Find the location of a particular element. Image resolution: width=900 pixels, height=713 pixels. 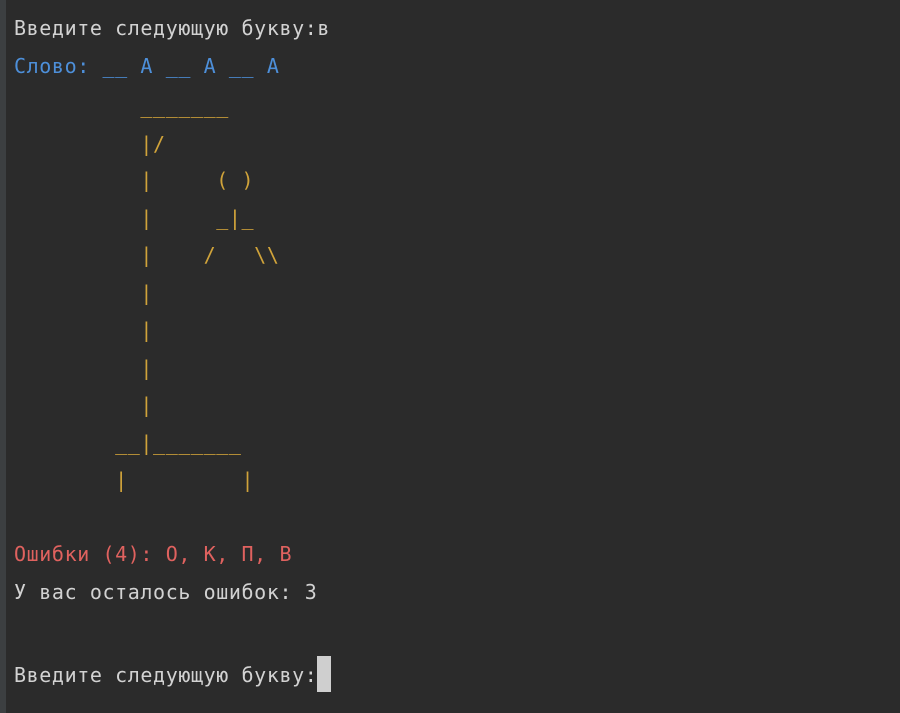

word-line: Слово: __ А __ А __ А is located at coordinates (147, 66).